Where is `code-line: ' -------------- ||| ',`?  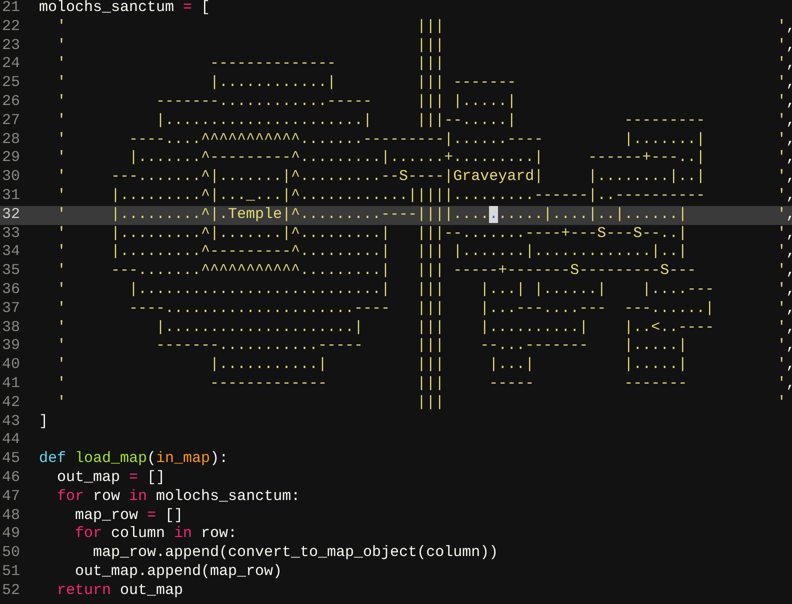 code-line: ' -------------- ||| ', is located at coordinates (424, 64).